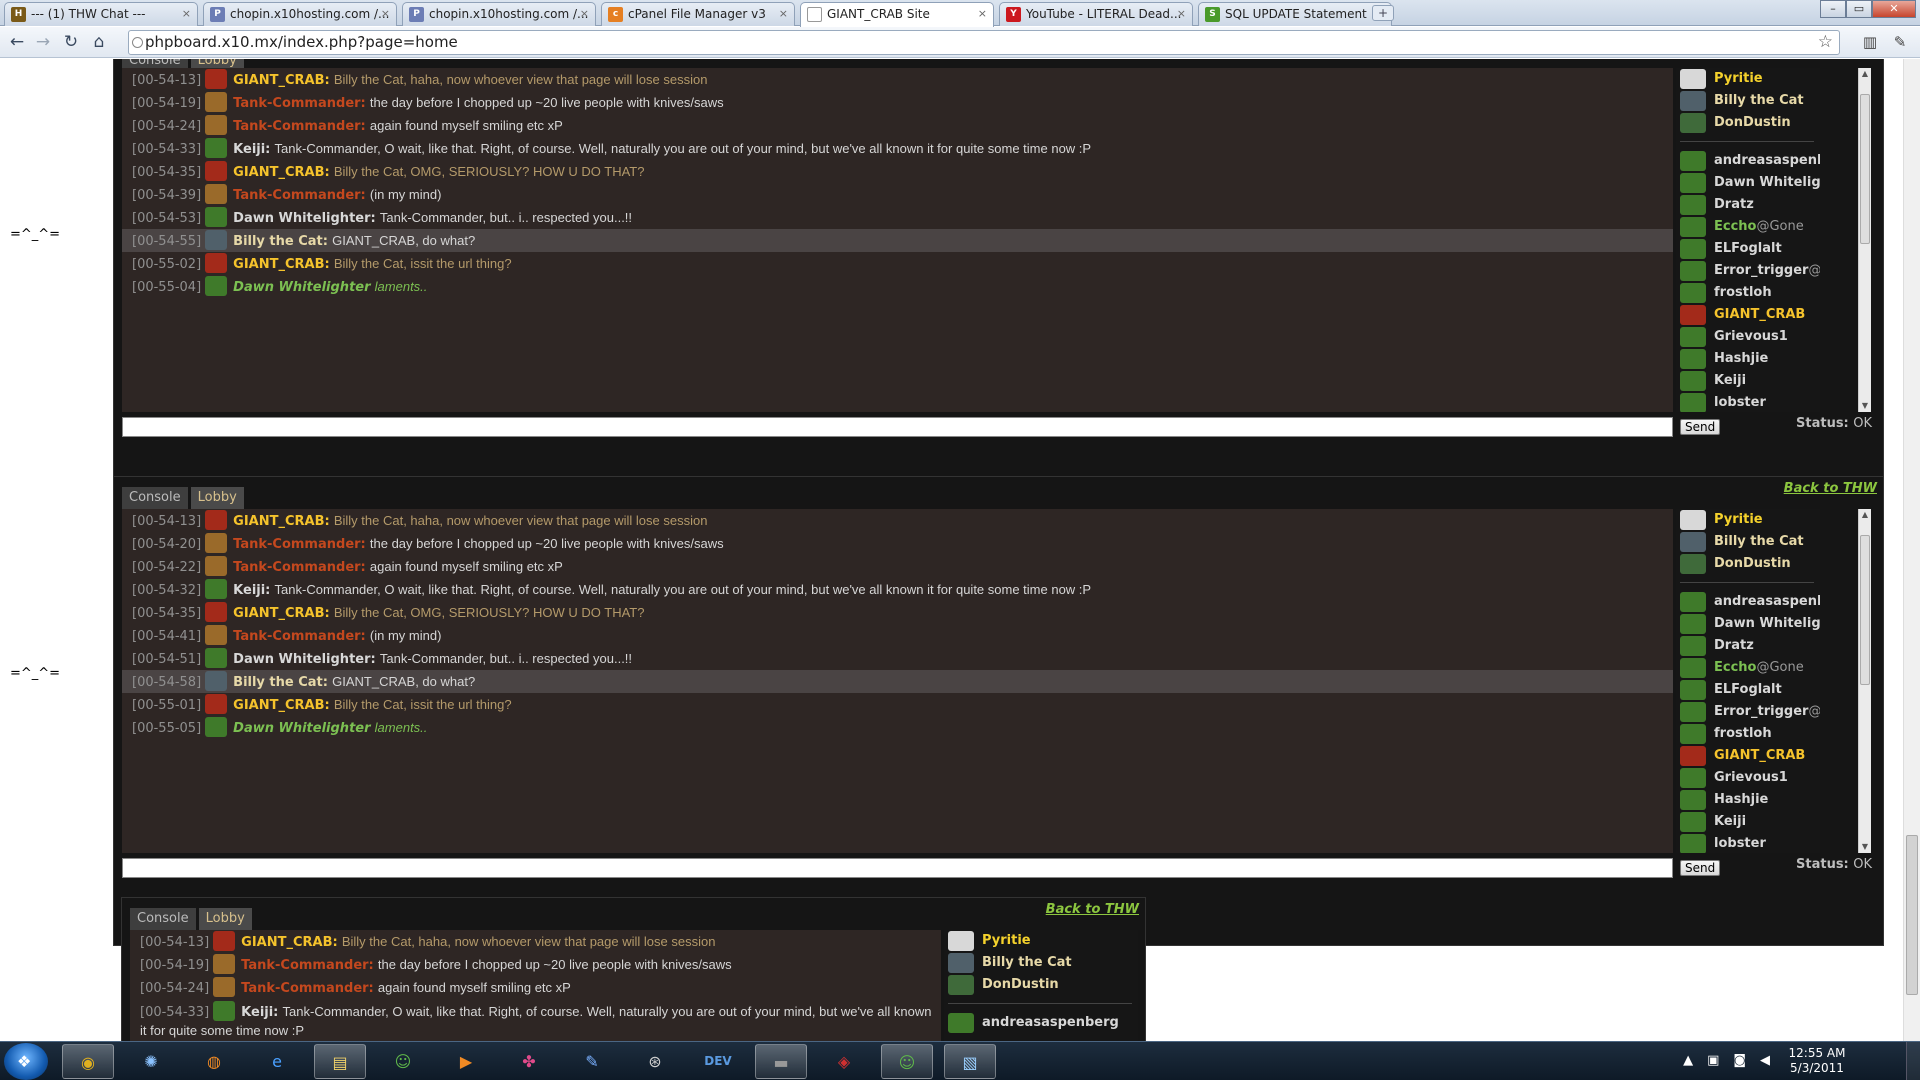 The image size is (1920, 1080). Describe the element at coordinates (1748, 624) in the screenshot. I see `user-list-item: Dawn Whitelighter` at that location.